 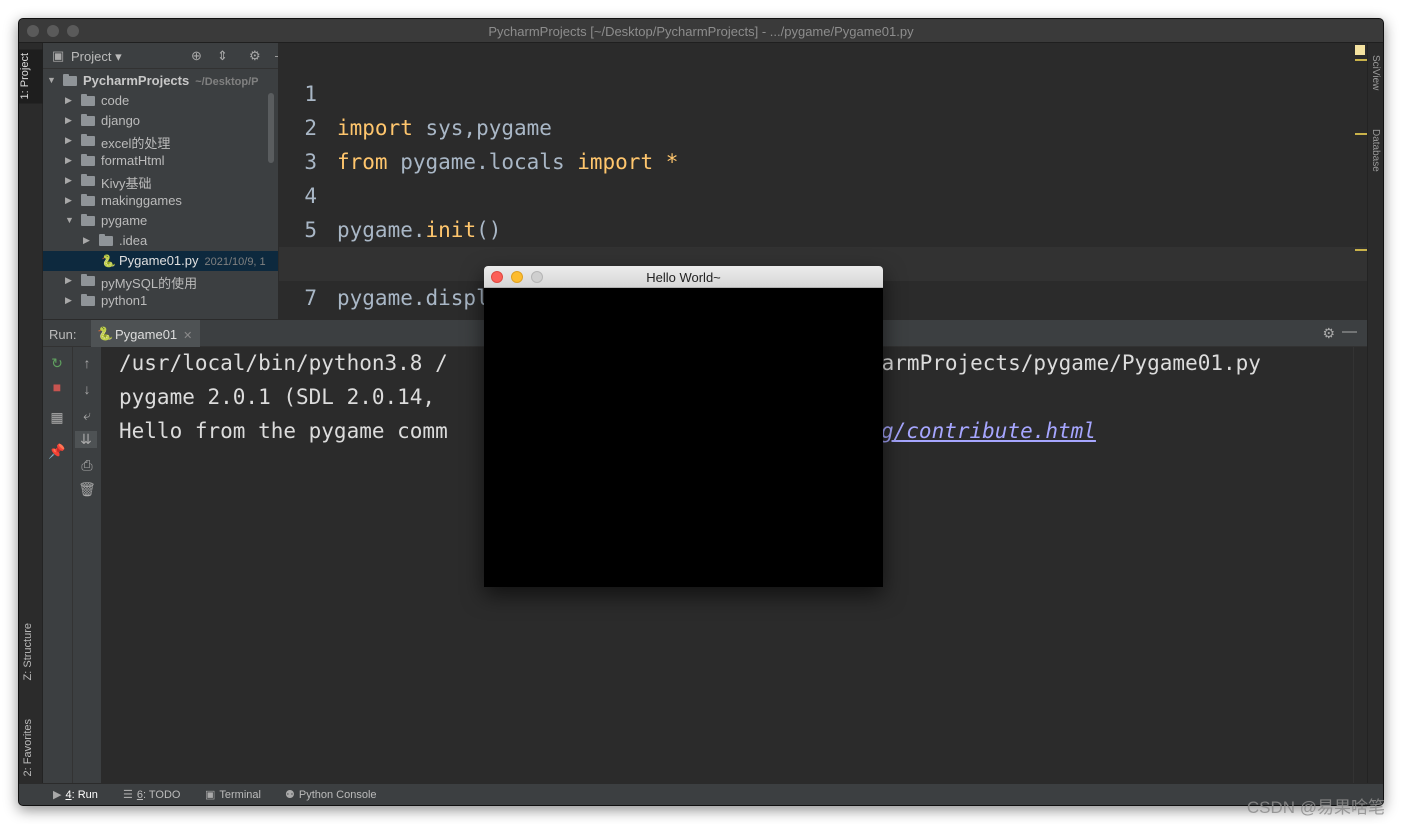 What do you see at coordinates (233, 794) in the screenshot?
I see `tab-terminal: ▣ Terminal` at bounding box center [233, 794].